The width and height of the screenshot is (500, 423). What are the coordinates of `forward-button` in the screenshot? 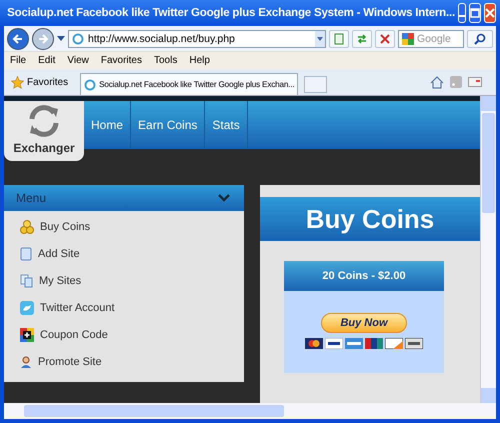 It's located at (43, 39).